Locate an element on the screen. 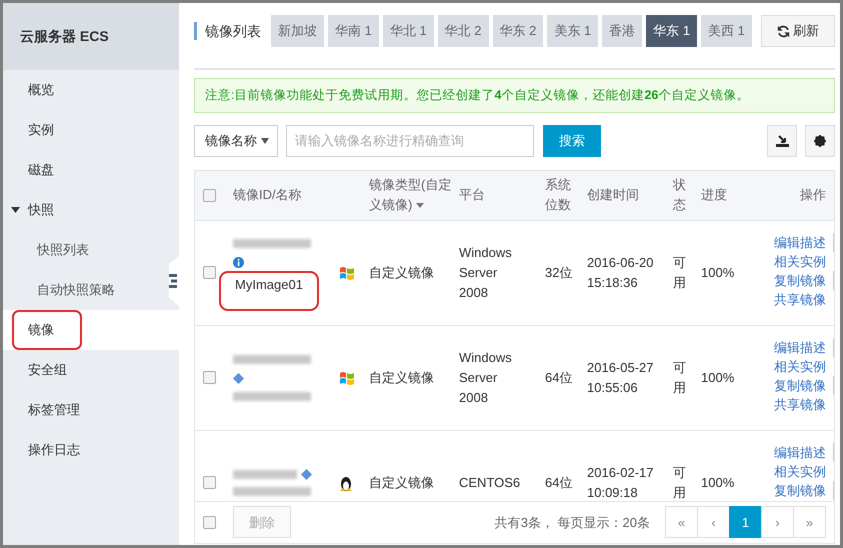 This screenshot has height=548, width=843. column-header: 状态 is located at coordinates (679, 195).